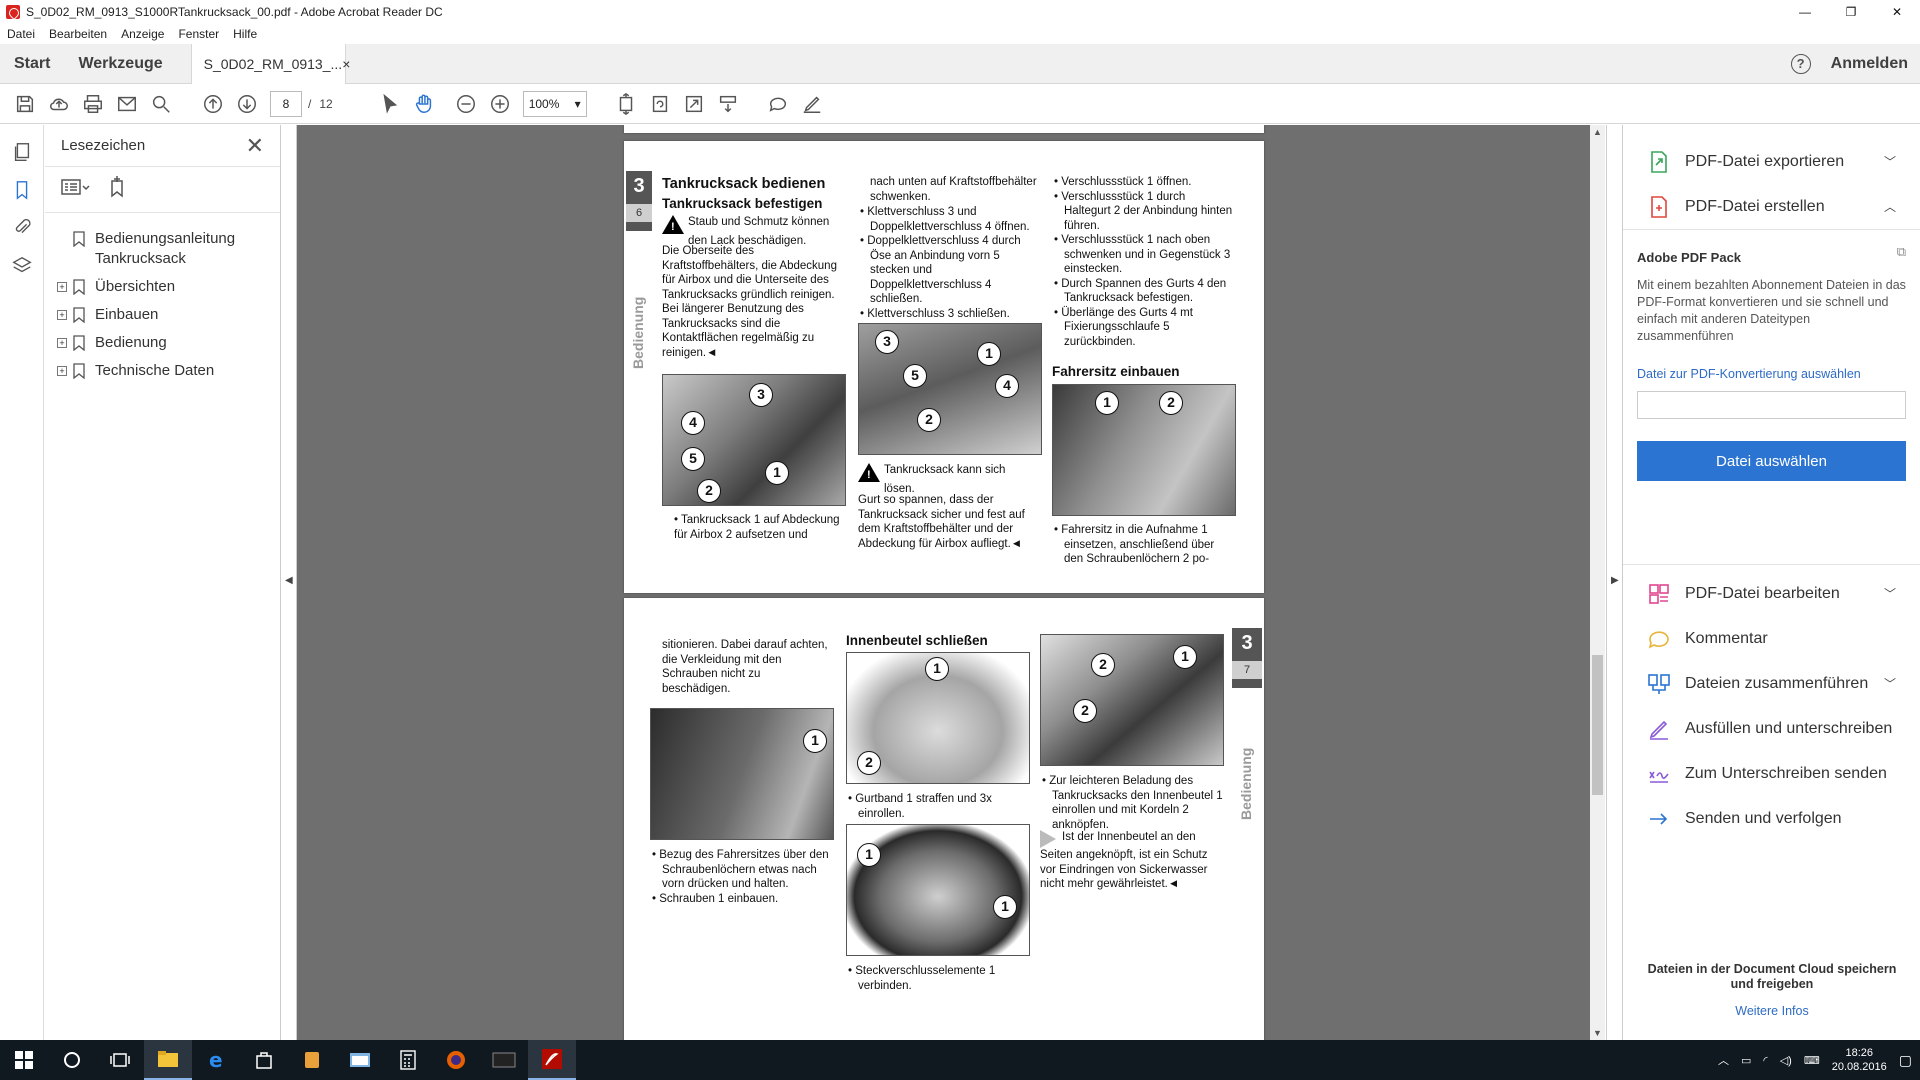 The image size is (1920, 1080). I want to click on tool-send-for-signature: Zum Unterschreiben senden, so click(1771, 773).